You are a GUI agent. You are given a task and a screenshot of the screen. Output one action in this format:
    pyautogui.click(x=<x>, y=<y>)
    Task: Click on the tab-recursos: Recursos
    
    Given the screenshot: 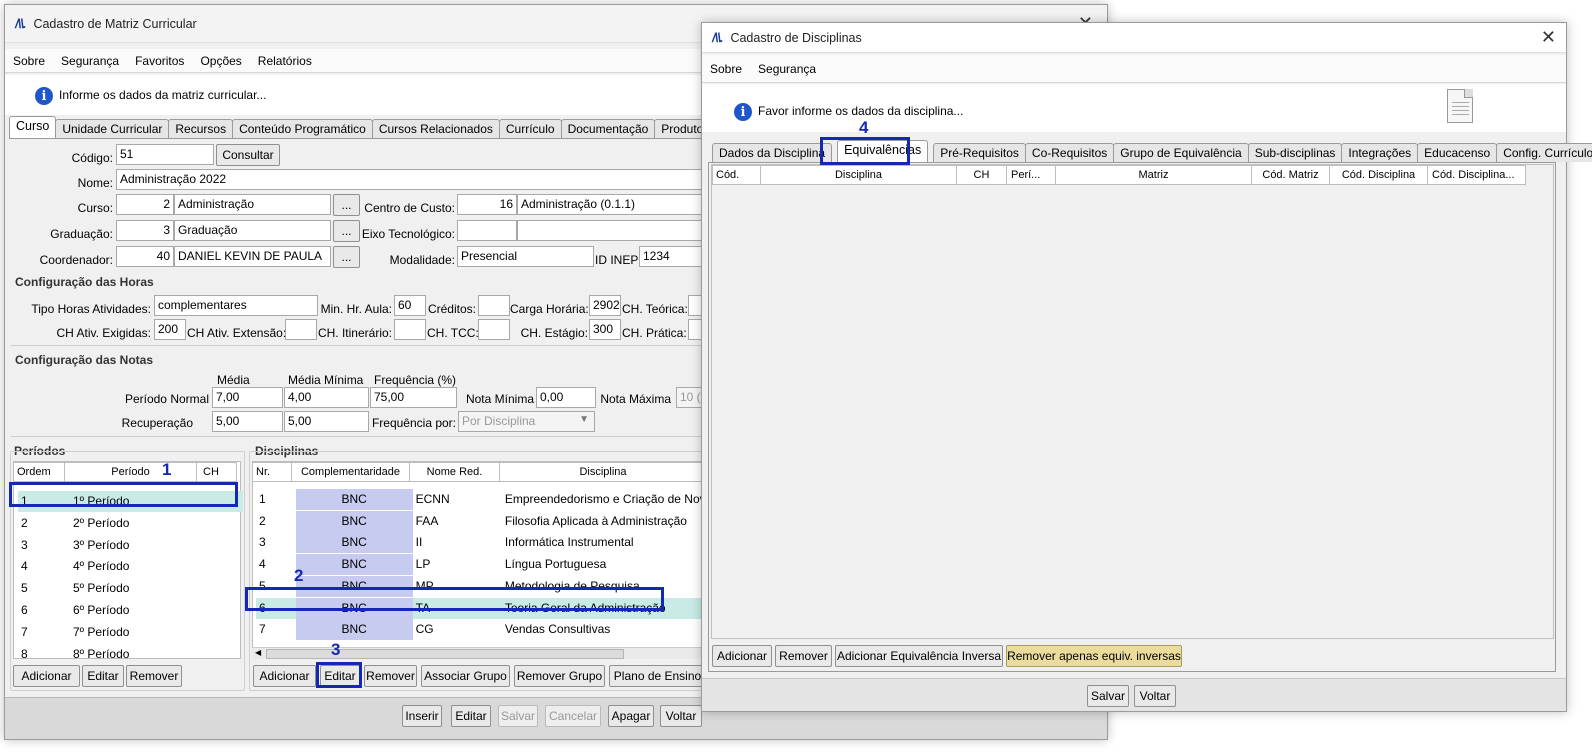 What is the action you would take?
    pyautogui.click(x=201, y=128)
    